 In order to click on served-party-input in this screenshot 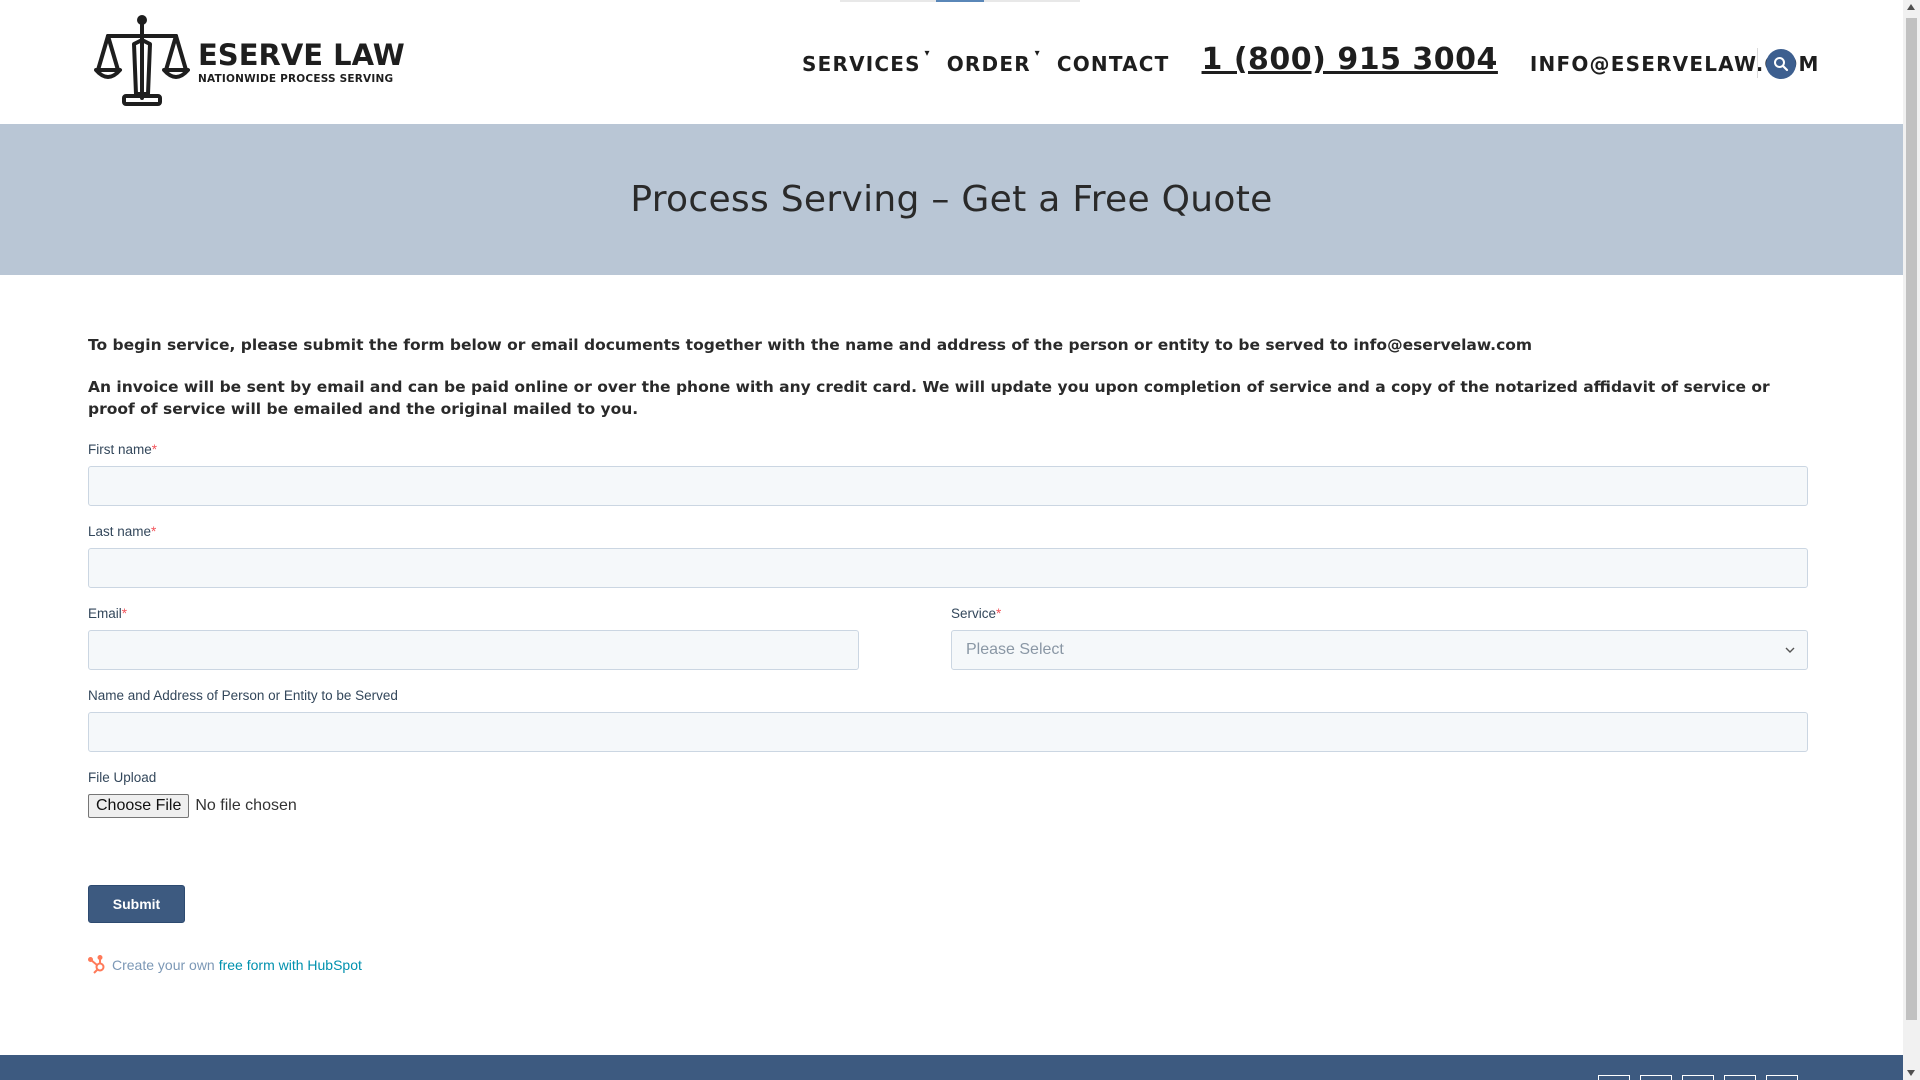, I will do `click(948, 732)`.